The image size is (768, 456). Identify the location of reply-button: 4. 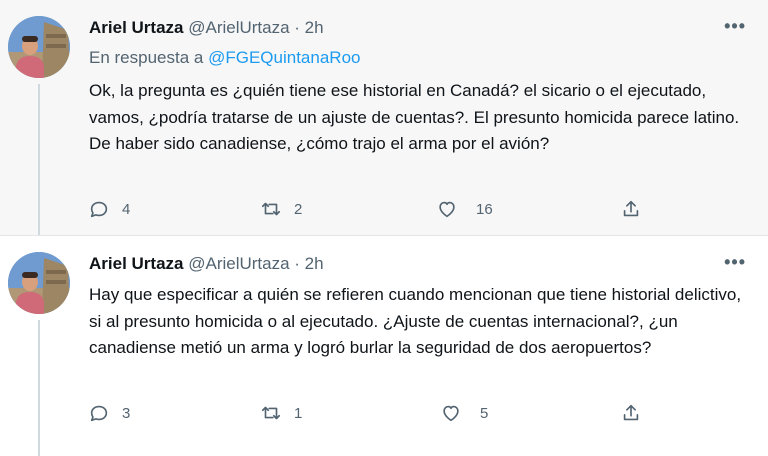
(109, 209).